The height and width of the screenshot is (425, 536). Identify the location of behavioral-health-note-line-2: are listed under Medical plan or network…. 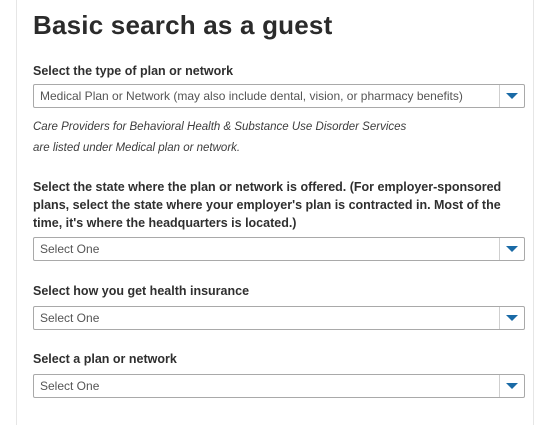
(137, 148).